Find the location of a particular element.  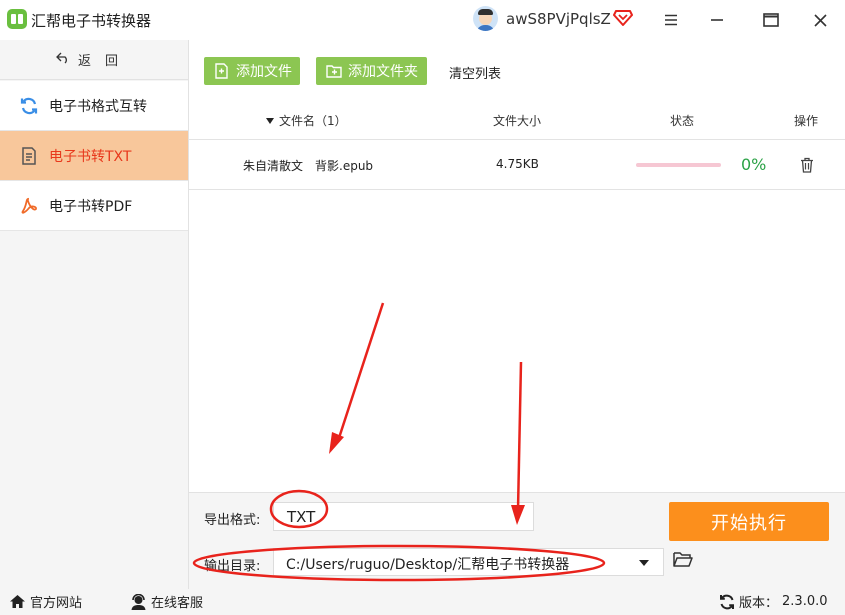

book-logo-icon is located at coordinates (17, 19).